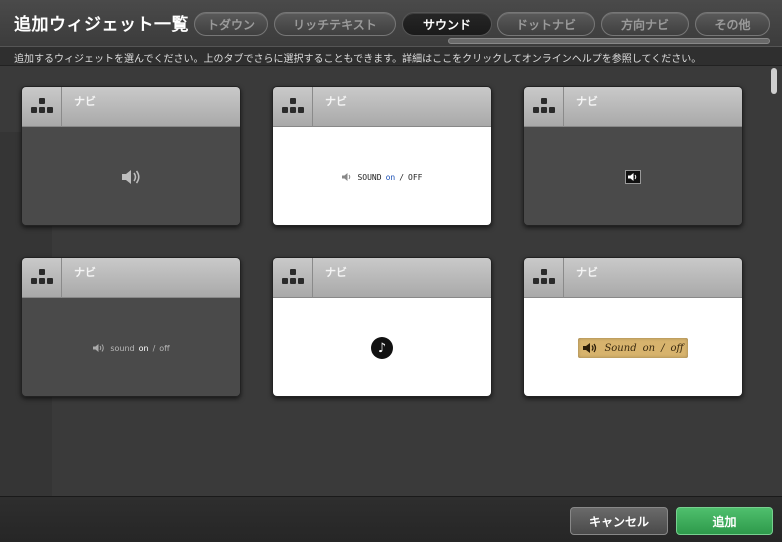  I want to click on widget-tabs: トダウン リッチテキスト サウンド ドットナビ 方向ナビ その他, so click(391, 24).